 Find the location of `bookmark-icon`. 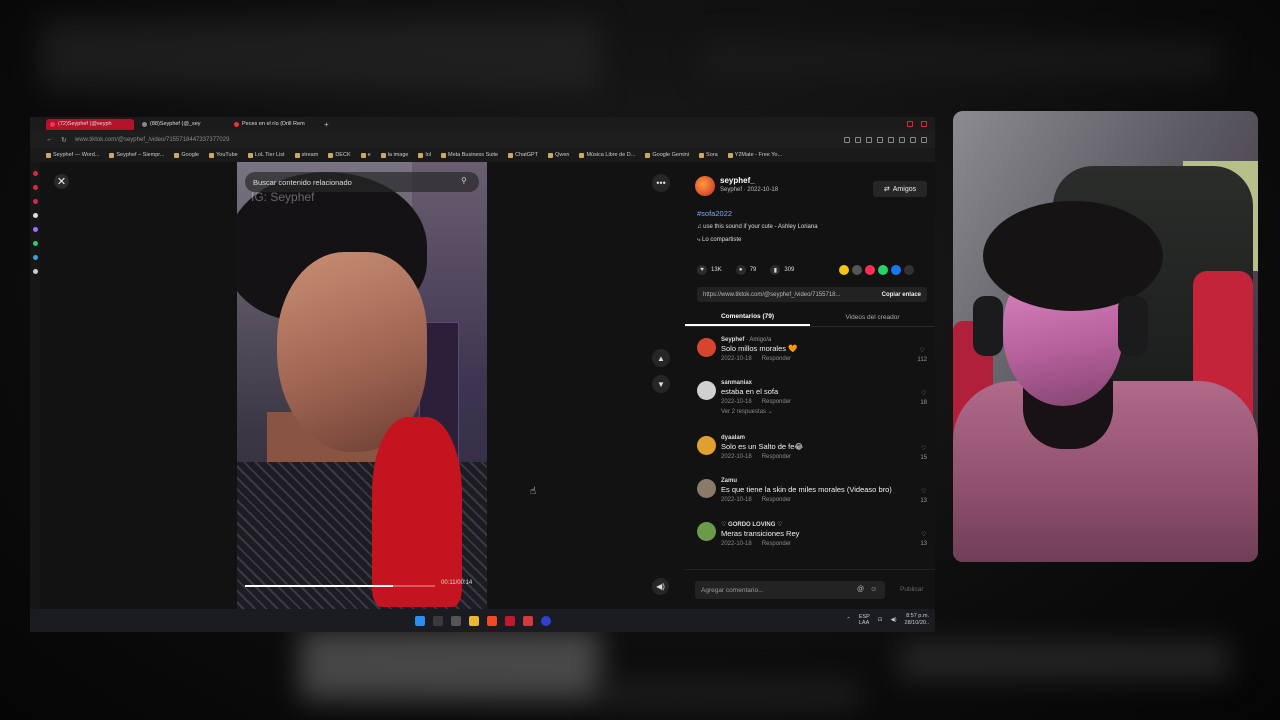

bookmark-icon is located at coordinates (847, 139).